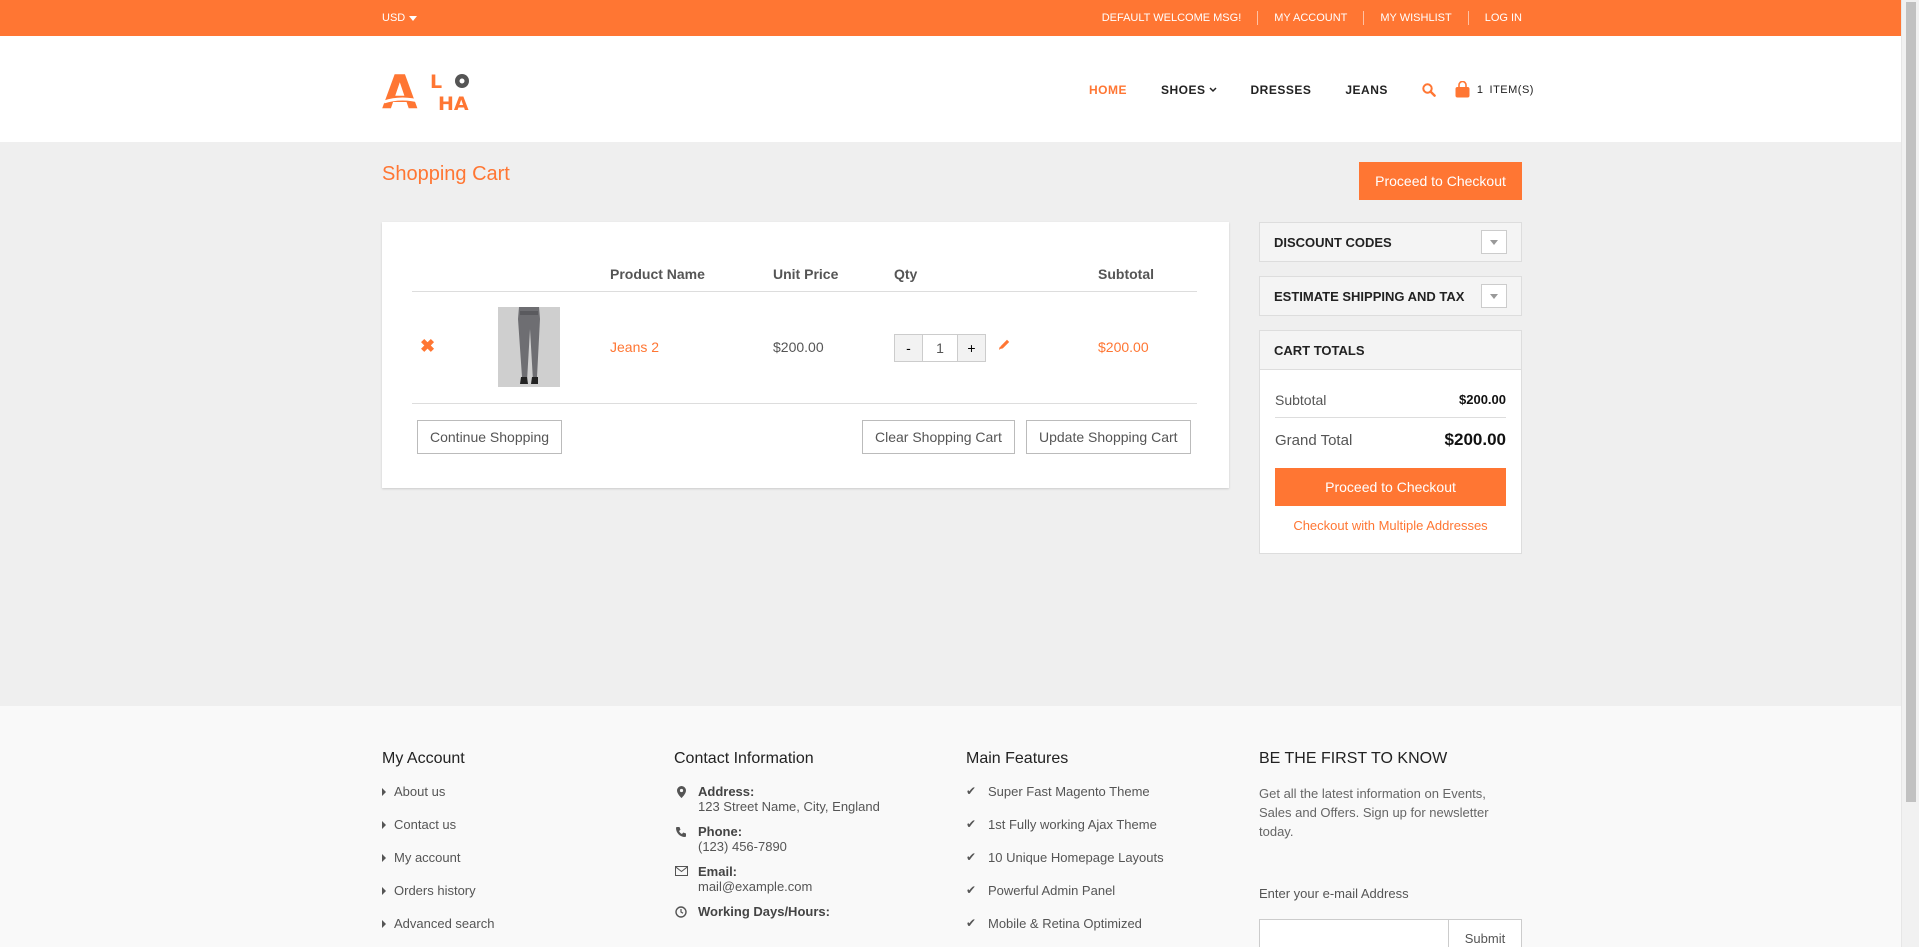  What do you see at coordinates (419, 791) in the screenshot?
I see `footer-link: About us` at bounding box center [419, 791].